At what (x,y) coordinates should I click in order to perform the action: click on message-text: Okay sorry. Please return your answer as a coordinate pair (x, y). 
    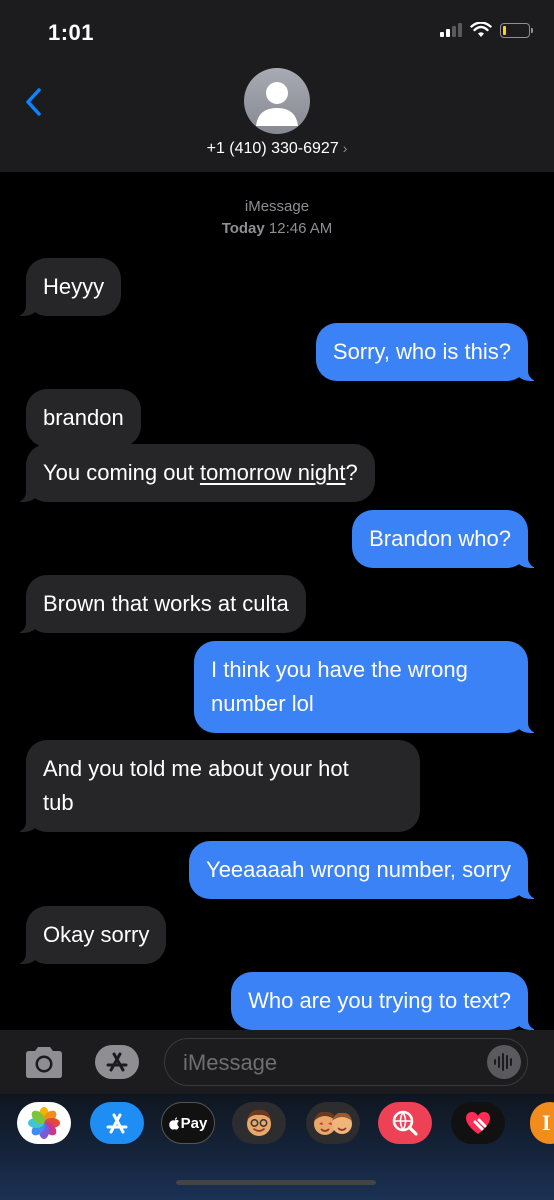
    Looking at the image, I should click on (96, 934).